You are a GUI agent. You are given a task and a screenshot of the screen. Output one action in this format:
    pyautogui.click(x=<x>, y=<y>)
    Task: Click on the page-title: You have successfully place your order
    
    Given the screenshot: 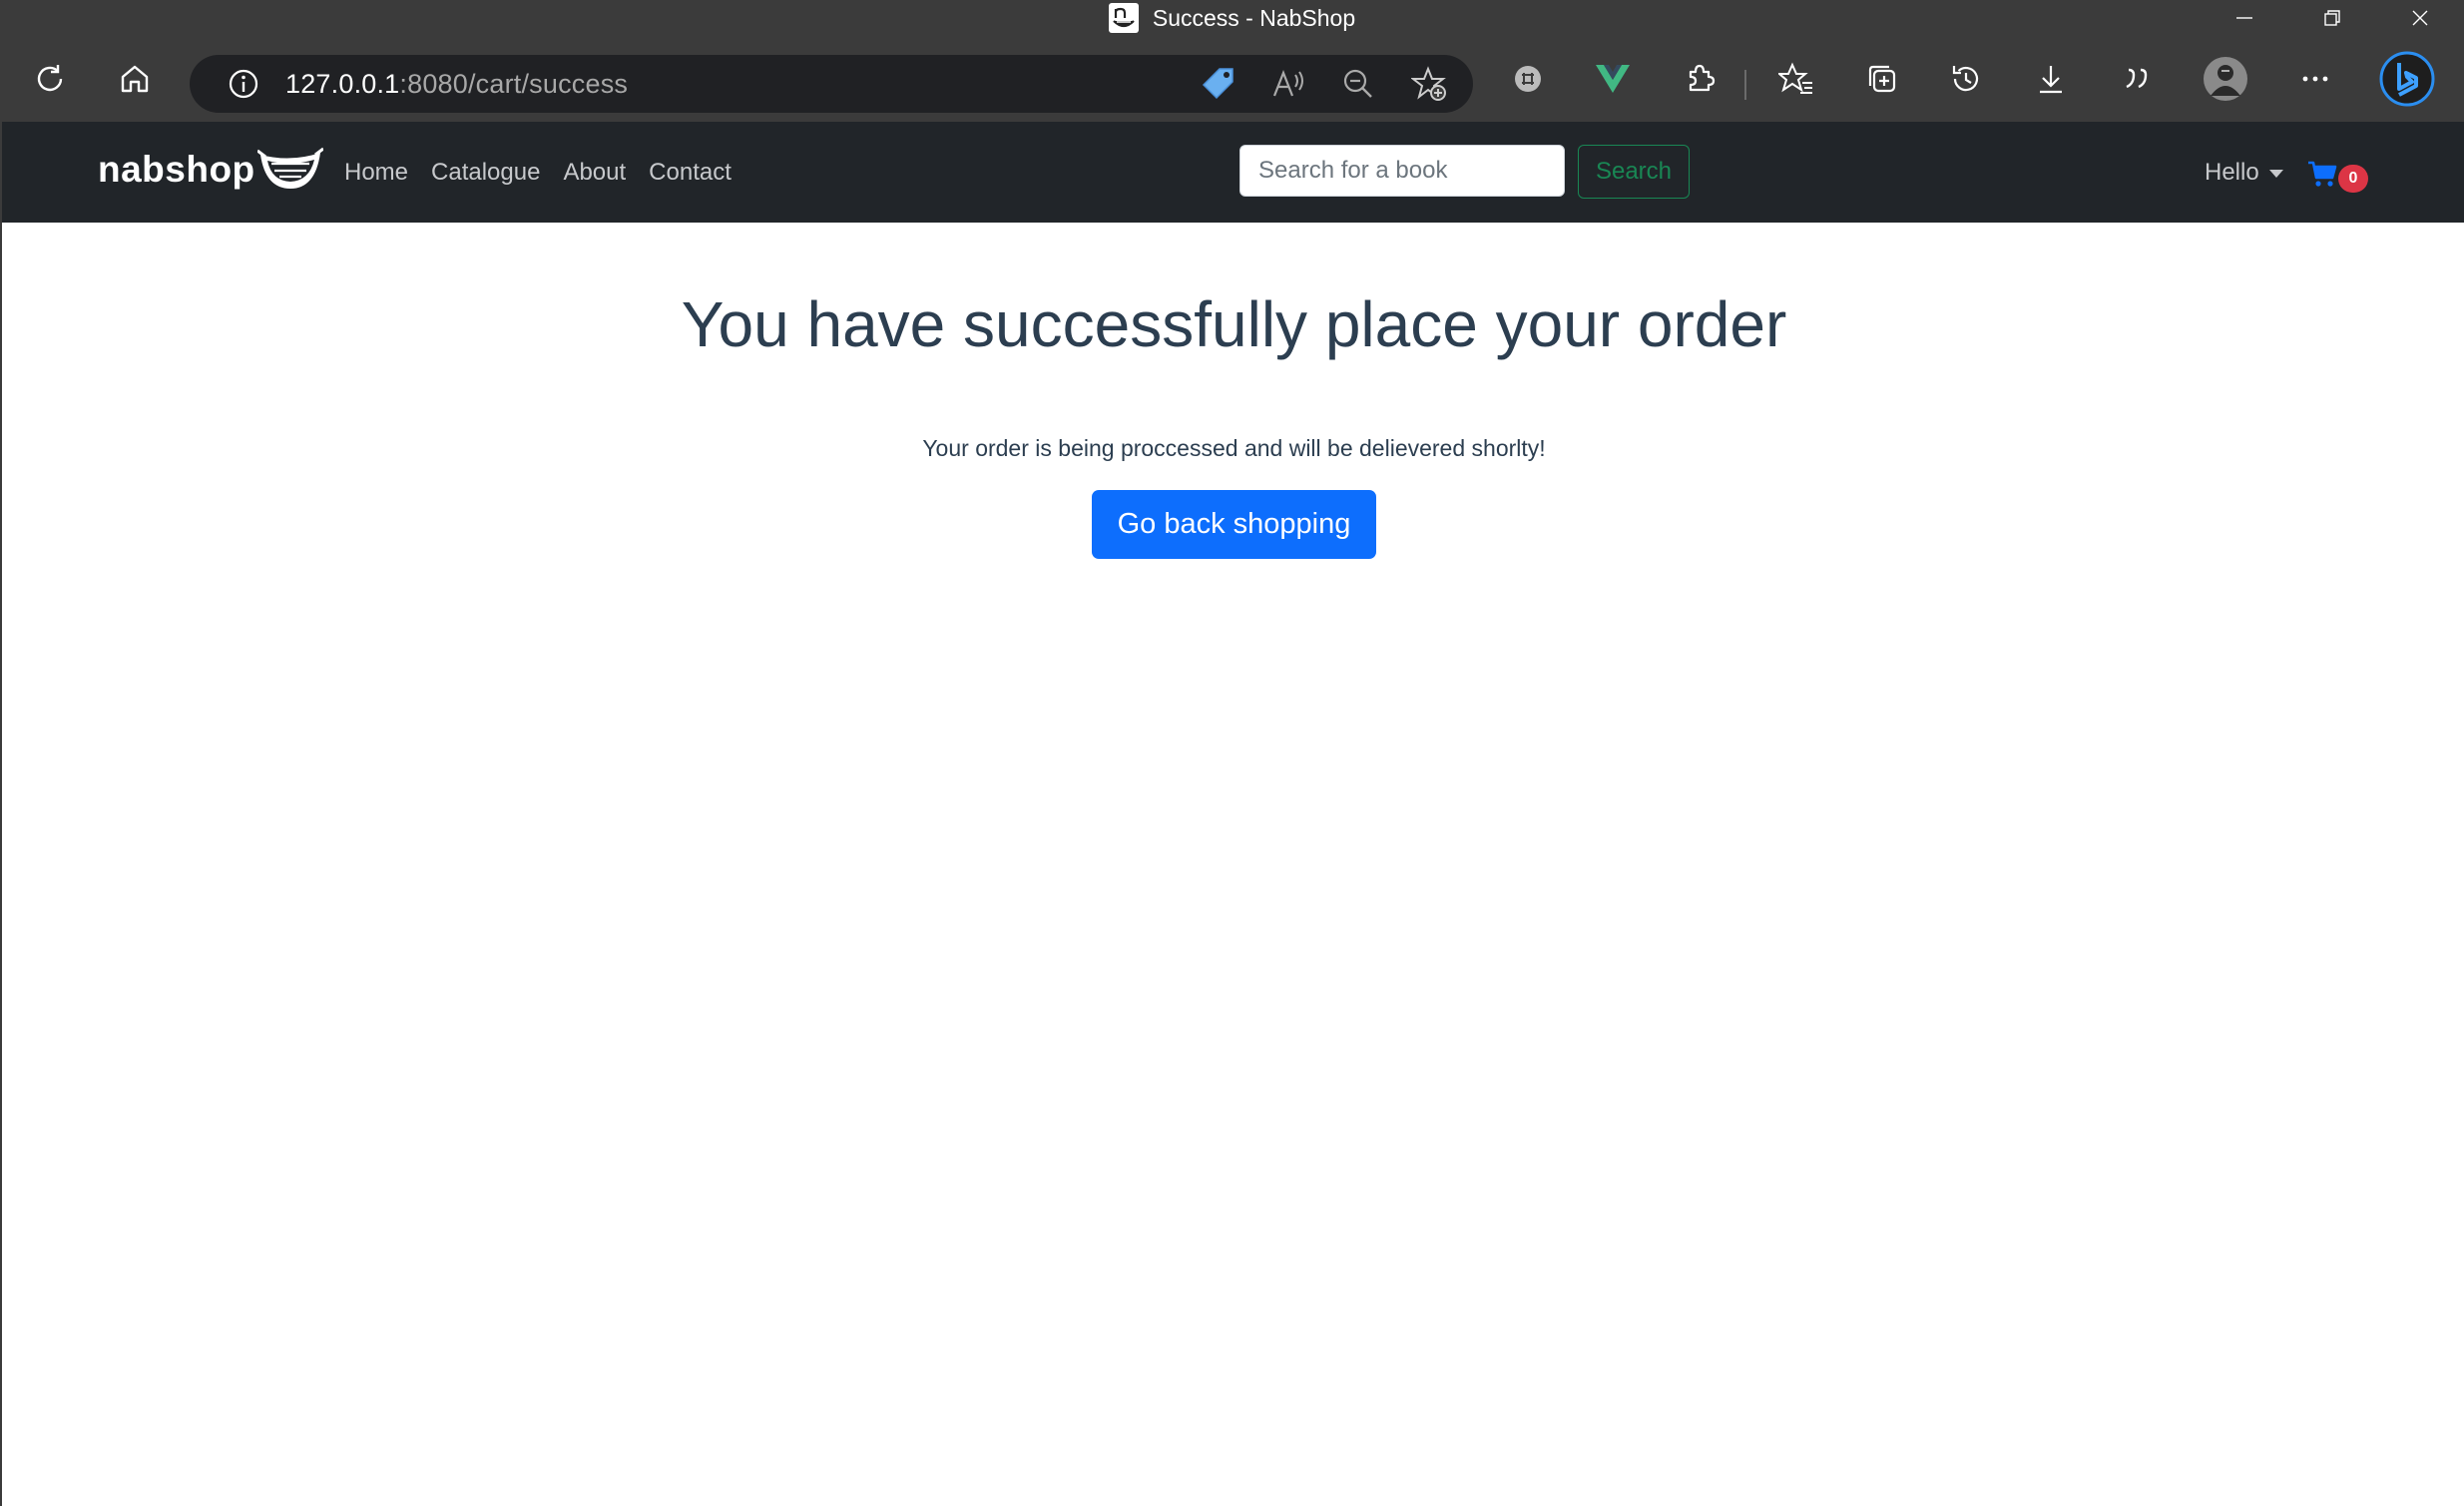 What is the action you would take?
    pyautogui.click(x=1234, y=324)
    